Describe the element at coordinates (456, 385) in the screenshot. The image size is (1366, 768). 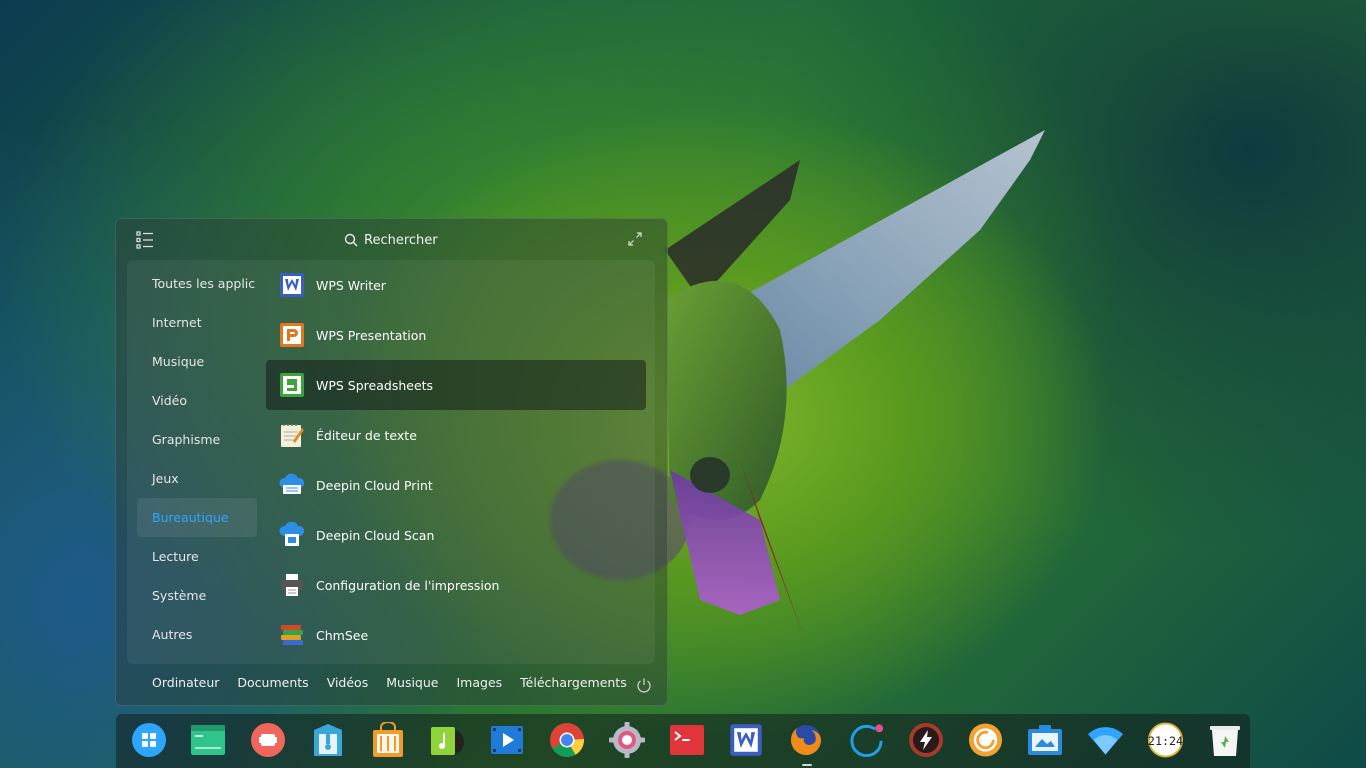
I see `app-item-wps-spreadsheets: WPS Spreadsheets` at that location.